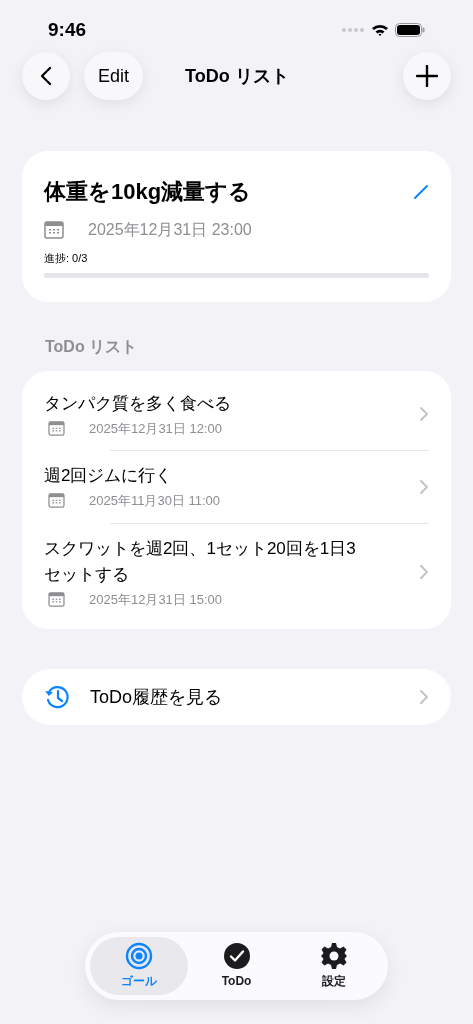  What do you see at coordinates (170, 230) in the screenshot?
I see `goal-date: 2025年12月31日 23:00` at bounding box center [170, 230].